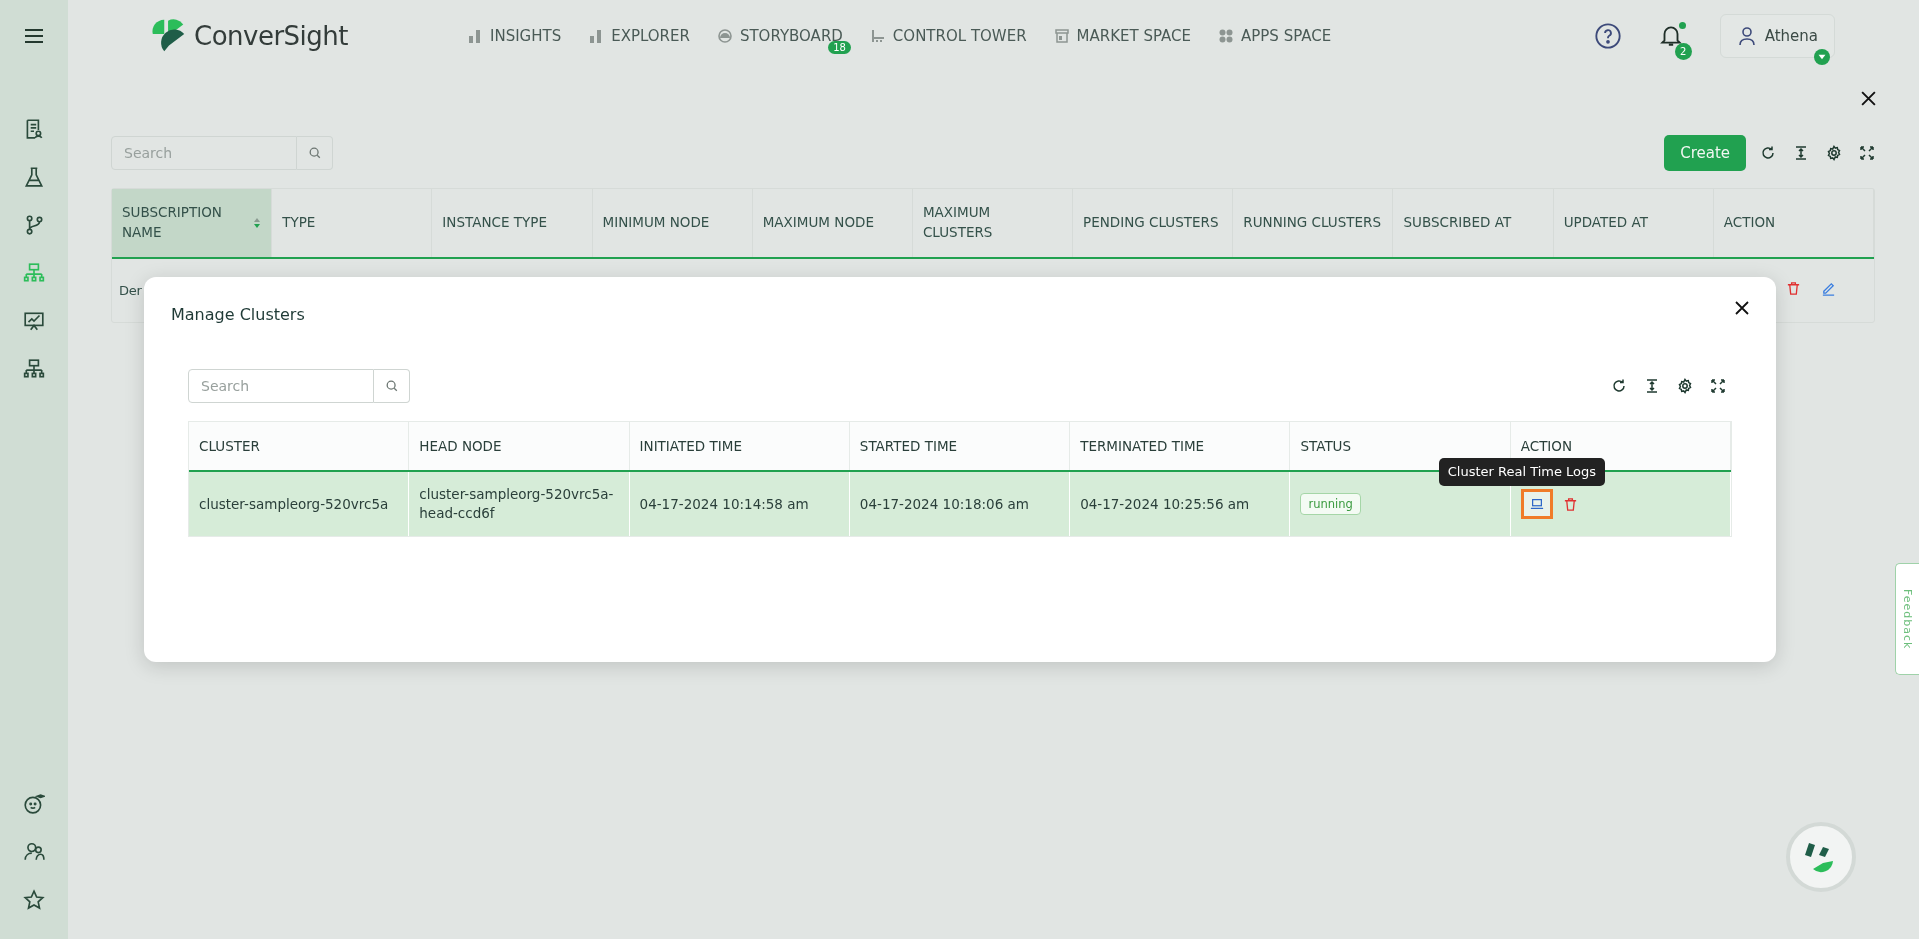 The height and width of the screenshot is (939, 1919). I want to click on column-header: STARTED TIME, so click(908, 446).